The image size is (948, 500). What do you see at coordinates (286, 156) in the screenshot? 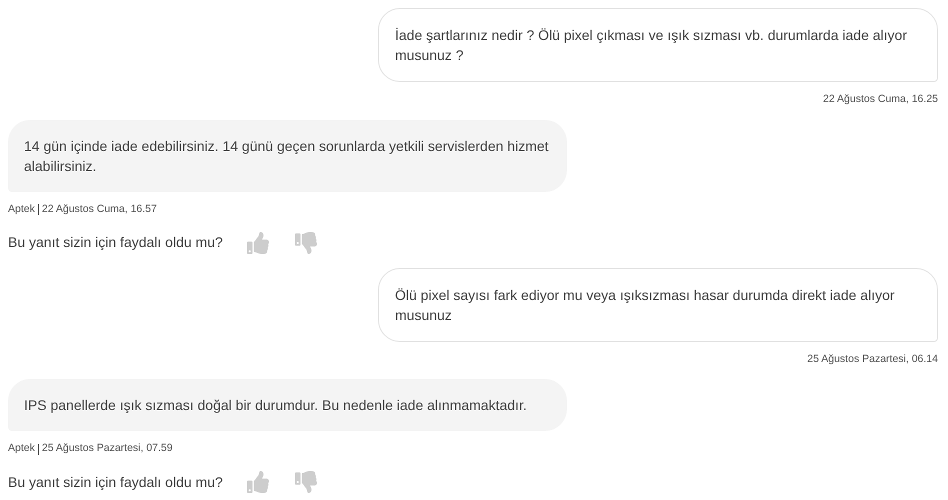
I see `answer-text: 14 gün içinde iade edebilirsiniz. 14 günü geçen sorunlarda yetkili servislerden hizmet alabilirsiniz.` at bounding box center [286, 156].